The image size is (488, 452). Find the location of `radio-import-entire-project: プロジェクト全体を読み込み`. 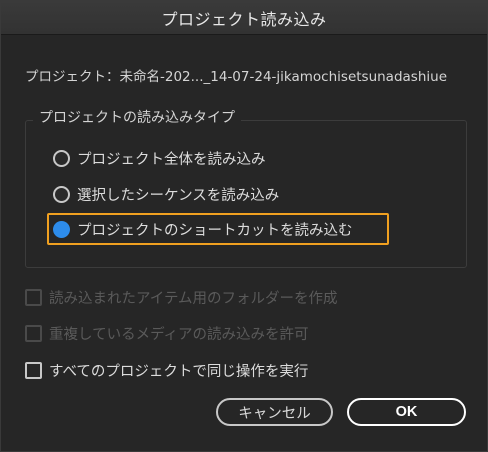

radio-import-entire-project: プロジェクト全体を読み込み is located at coordinates (159, 158).